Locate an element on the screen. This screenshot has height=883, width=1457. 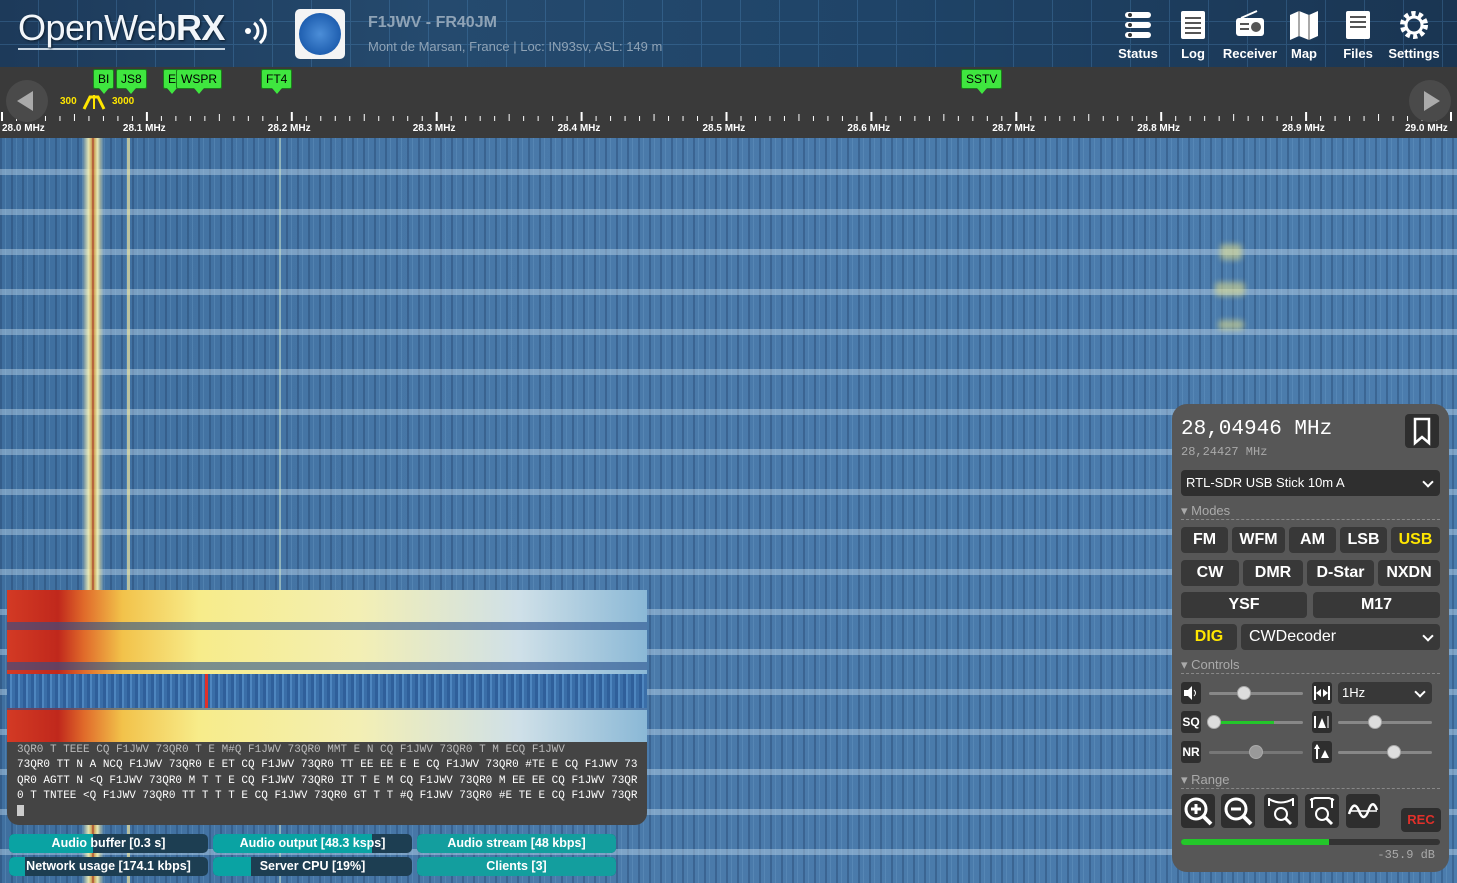
bookmark-wspr: WSPR is located at coordinates (199, 81).